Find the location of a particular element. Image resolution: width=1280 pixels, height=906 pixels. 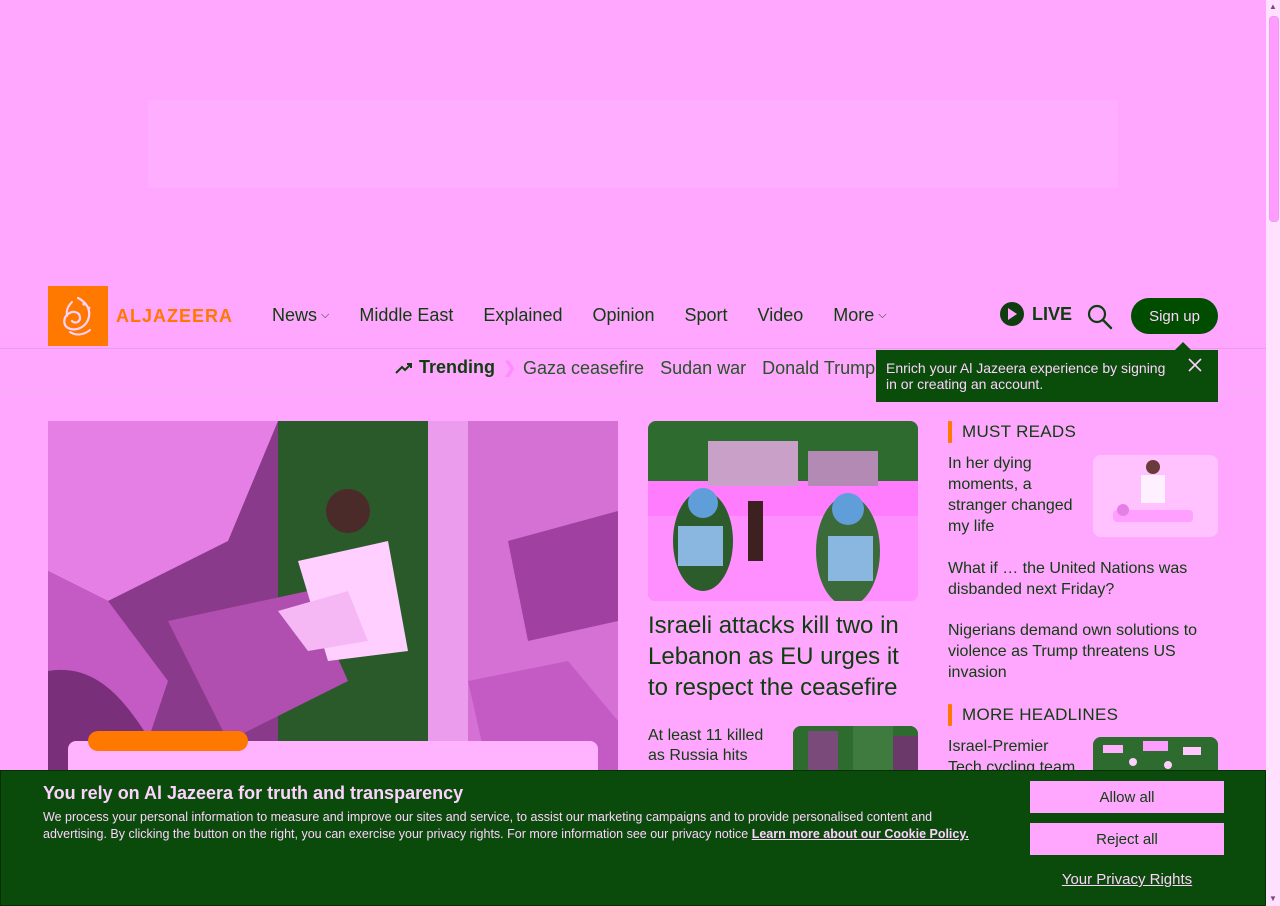

trending-item: Gaza ceasefire is located at coordinates (583, 368).